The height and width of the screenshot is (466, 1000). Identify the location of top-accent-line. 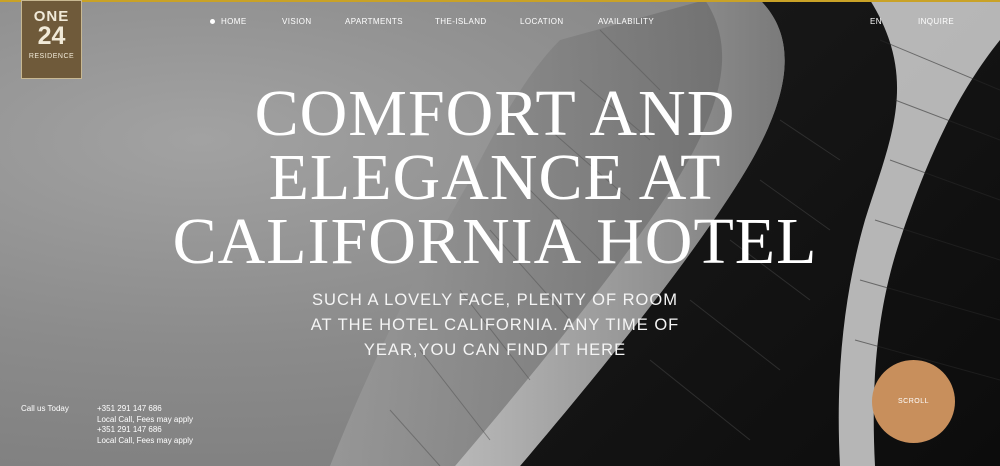
(500, 1).